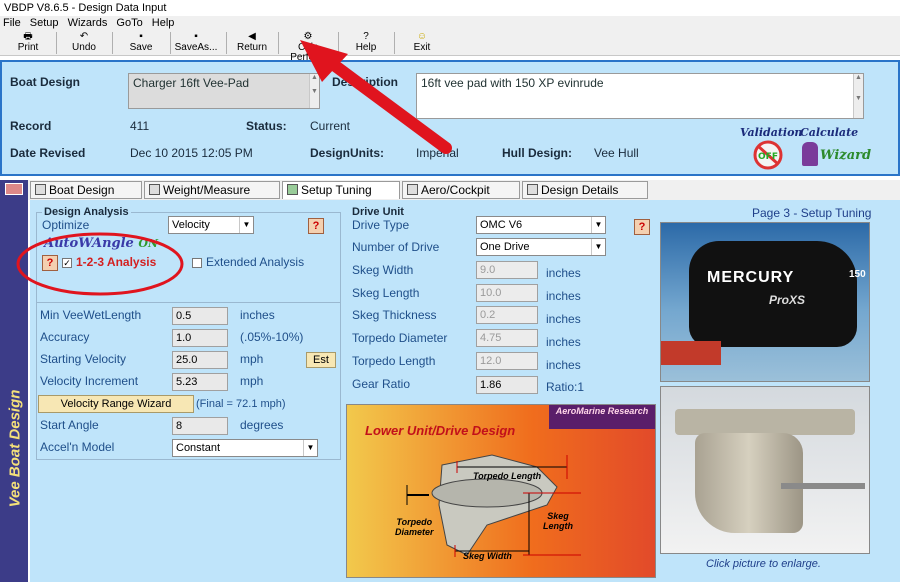  I want to click on velocity-increment-input: 5.23, so click(200, 382).